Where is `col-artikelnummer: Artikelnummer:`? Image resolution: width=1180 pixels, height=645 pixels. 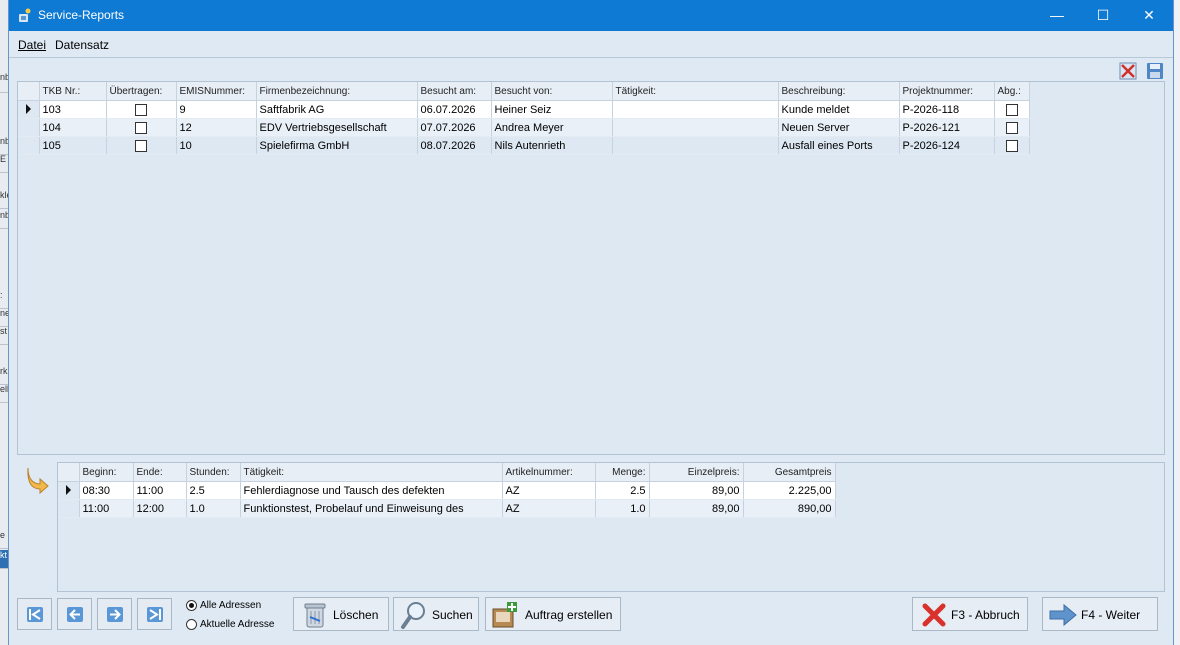 col-artikelnummer: Artikelnummer: is located at coordinates (549, 472).